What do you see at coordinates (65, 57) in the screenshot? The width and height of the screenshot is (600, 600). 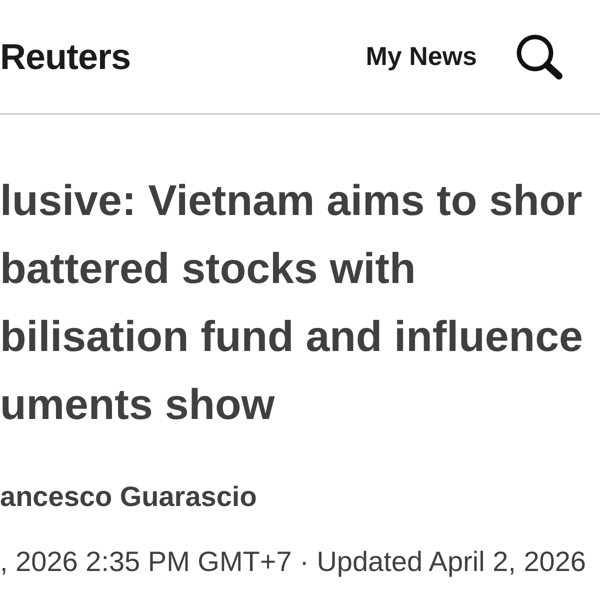 I see `site-logo: Reuters` at bounding box center [65, 57].